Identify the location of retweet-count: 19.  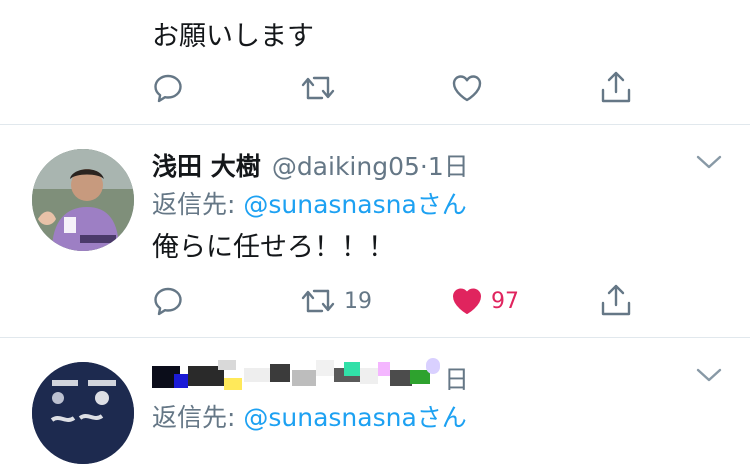
(358, 301).